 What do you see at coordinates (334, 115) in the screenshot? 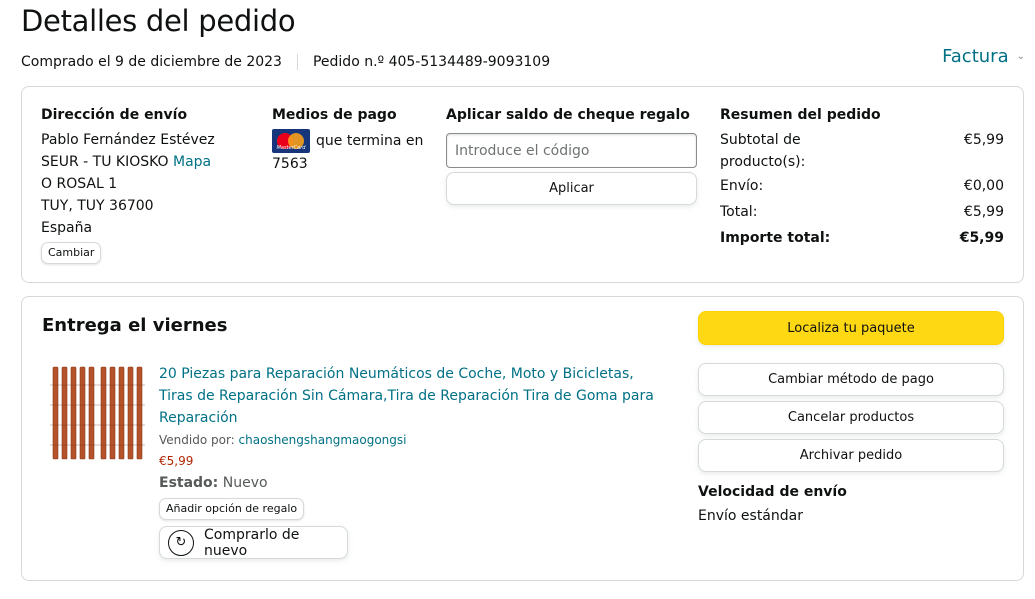
I see `payment-heading: Medios de pago` at bounding box center [334, 115].